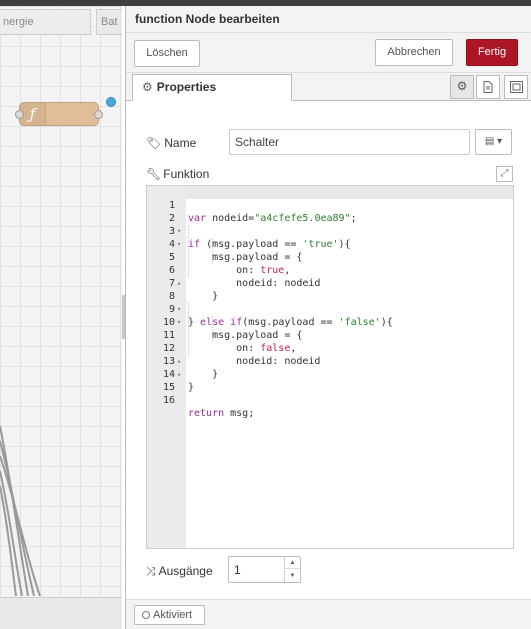  Describe the element at coordinates (154, 143) in the screenshot. I see `tag-icon: 🏷︎` at that location.